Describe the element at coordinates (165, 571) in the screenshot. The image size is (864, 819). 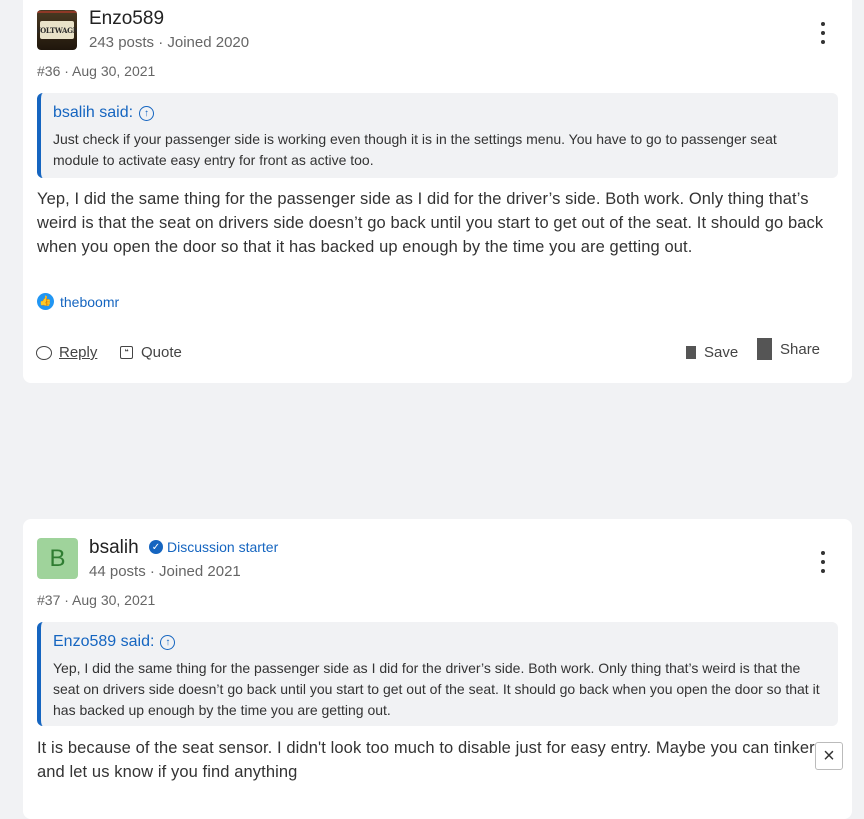
I see `user-stats: 44 posts · Joined 2021` at that location.